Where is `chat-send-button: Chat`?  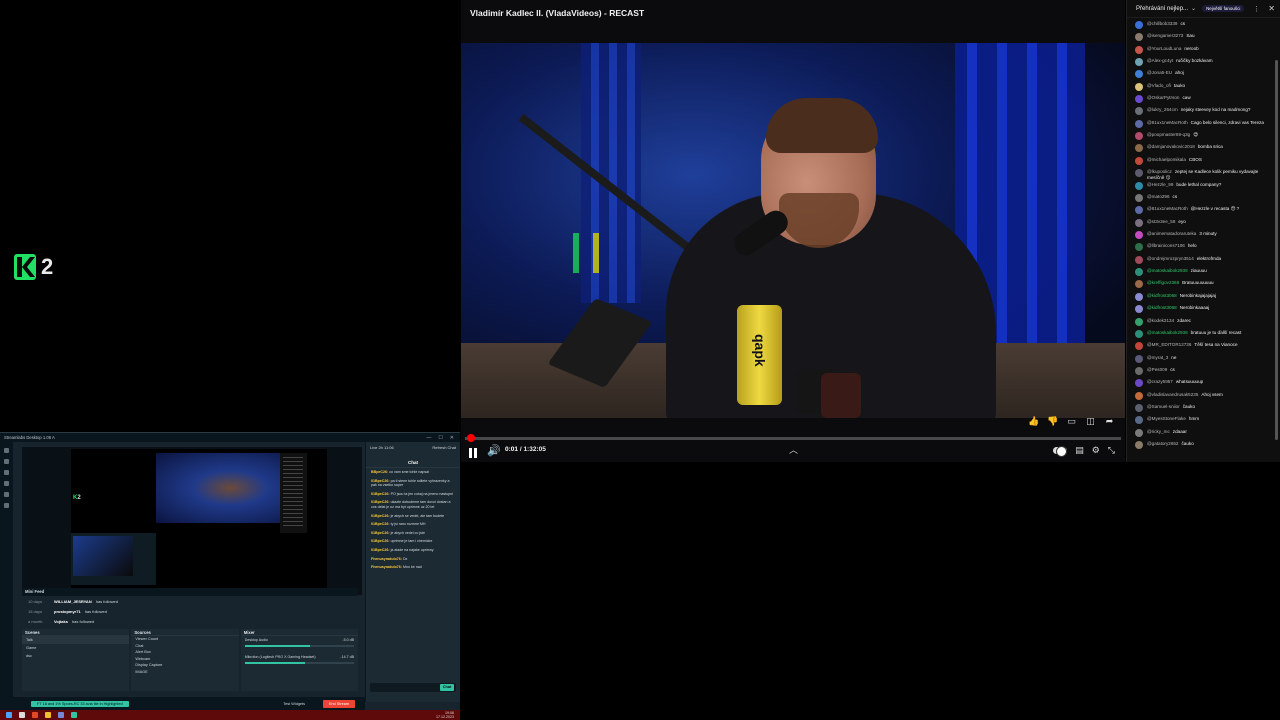
chat-send-button: Chat is located at coordinates (447, 687).